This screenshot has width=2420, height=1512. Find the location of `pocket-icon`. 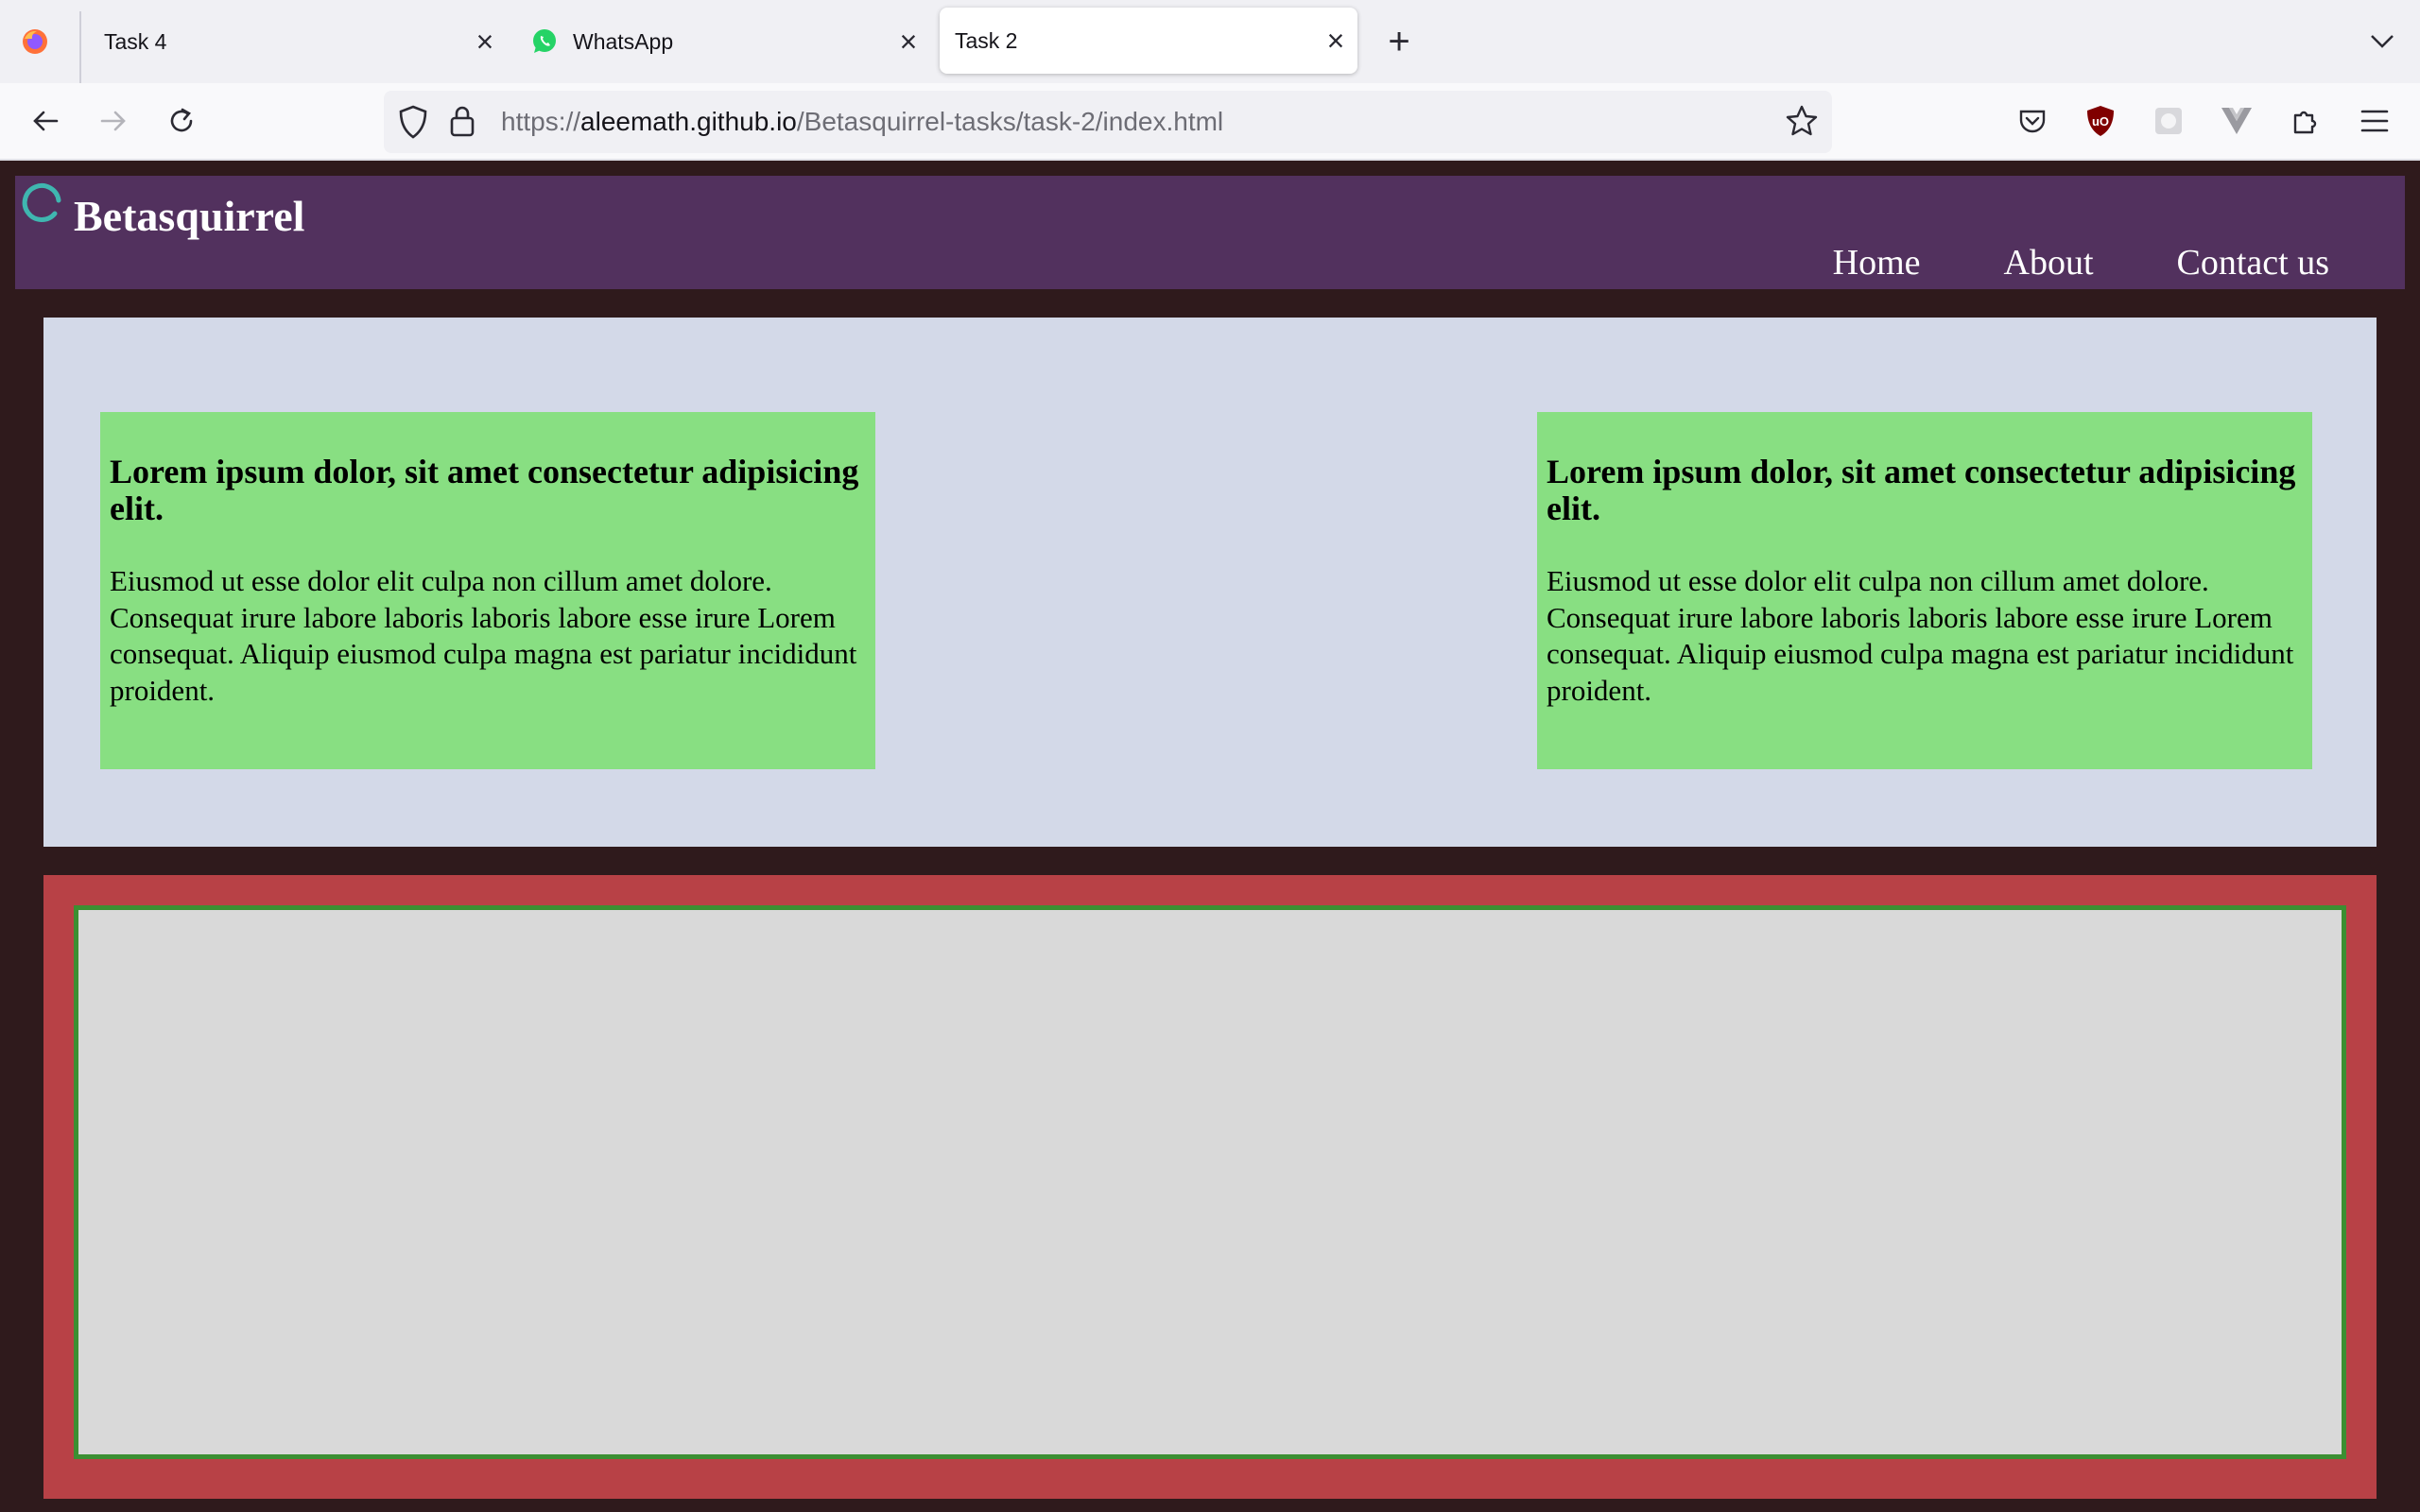

pocket-icon is located at coordinates (2033, 121).